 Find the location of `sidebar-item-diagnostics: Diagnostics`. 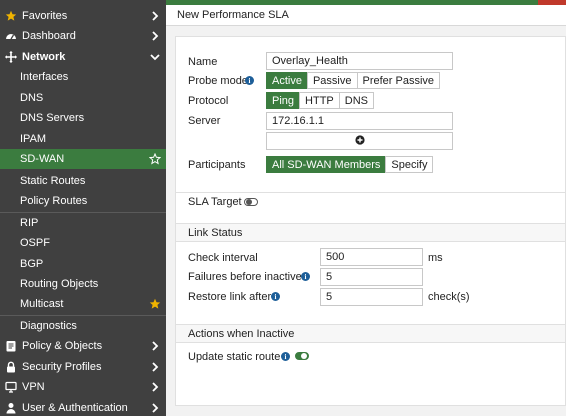

sidebar-item-diagnostics: Diagnostics is located at coordinates (83, 326).